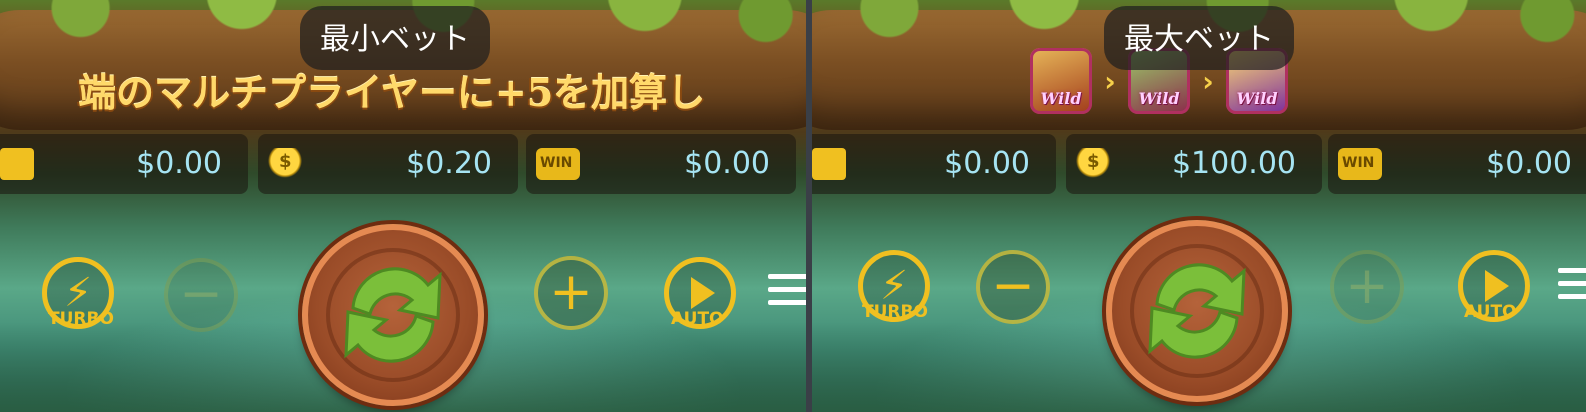  I want to click on min-bet-tooltip: 最小ベット, so click(395, 38).